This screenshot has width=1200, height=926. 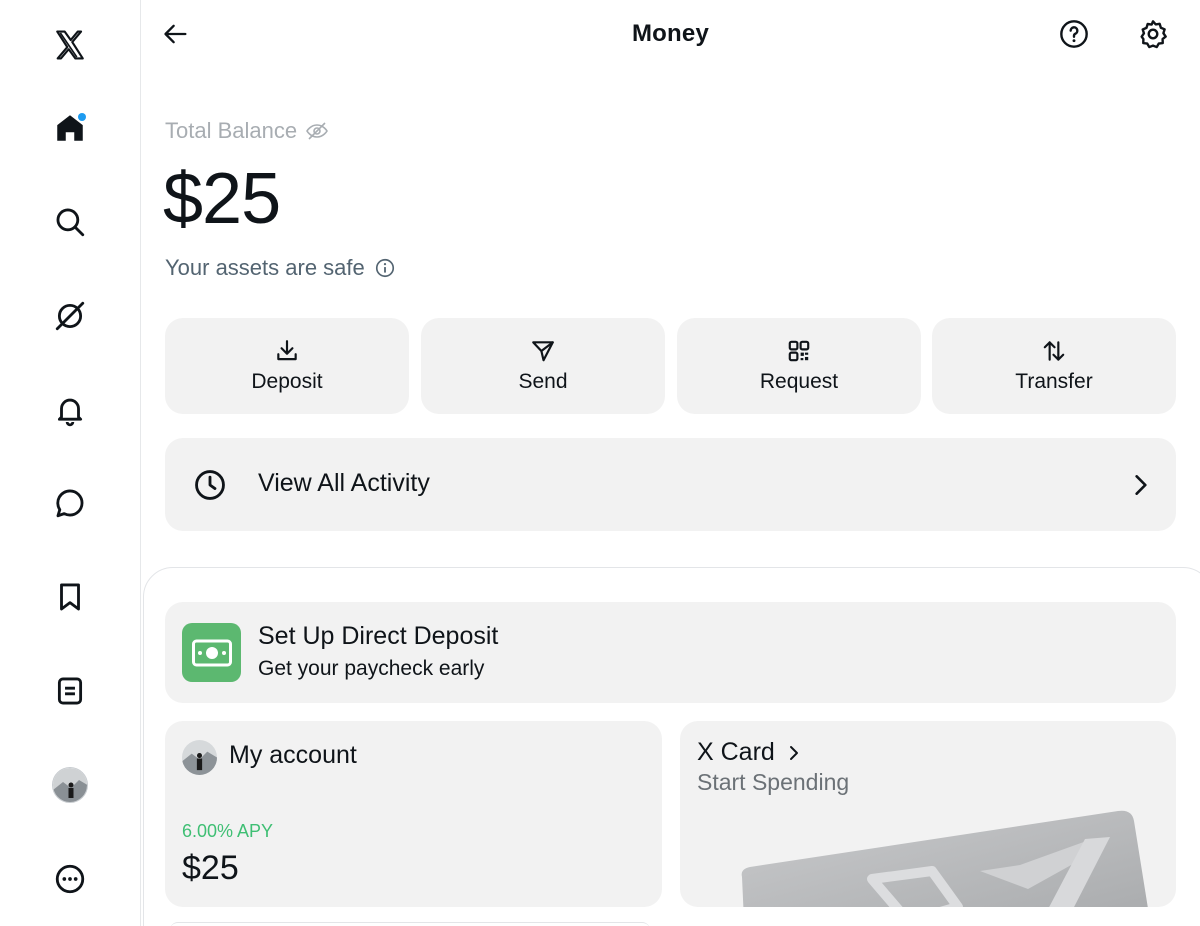 I want to click on balance-amount: $25, so click(x=222, y=199).